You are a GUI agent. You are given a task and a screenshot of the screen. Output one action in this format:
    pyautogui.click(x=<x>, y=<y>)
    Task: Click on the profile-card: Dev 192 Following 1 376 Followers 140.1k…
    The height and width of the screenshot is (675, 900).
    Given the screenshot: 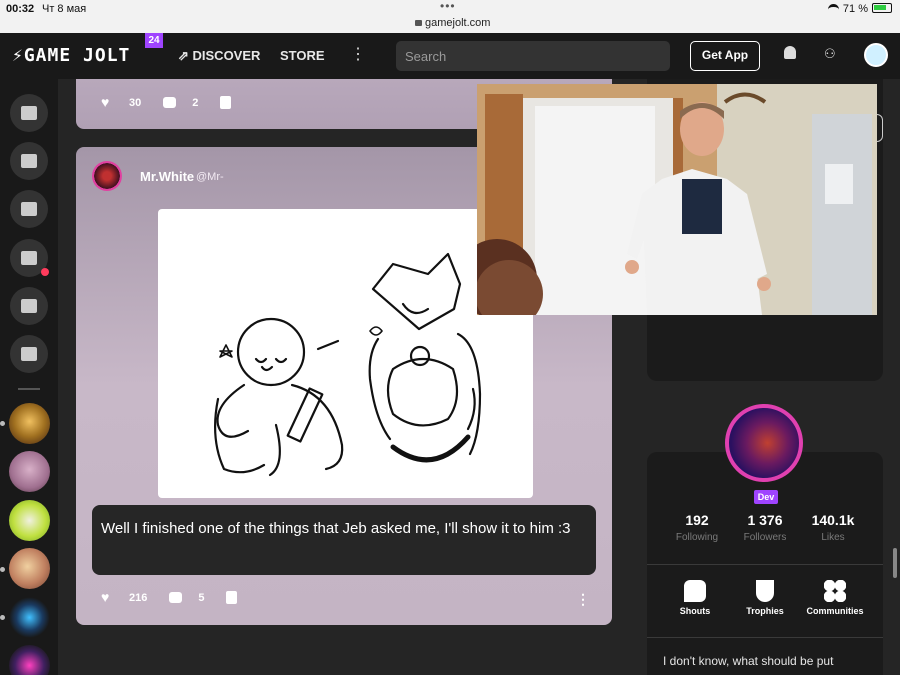 What is the action you would take?
    pyautogui.click(x=765, y=539)
    